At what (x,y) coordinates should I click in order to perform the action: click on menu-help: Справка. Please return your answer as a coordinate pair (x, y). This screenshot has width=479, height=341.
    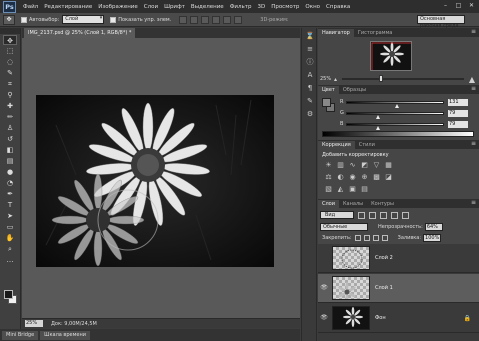
    Looking at the image, I should click on (338, 7).